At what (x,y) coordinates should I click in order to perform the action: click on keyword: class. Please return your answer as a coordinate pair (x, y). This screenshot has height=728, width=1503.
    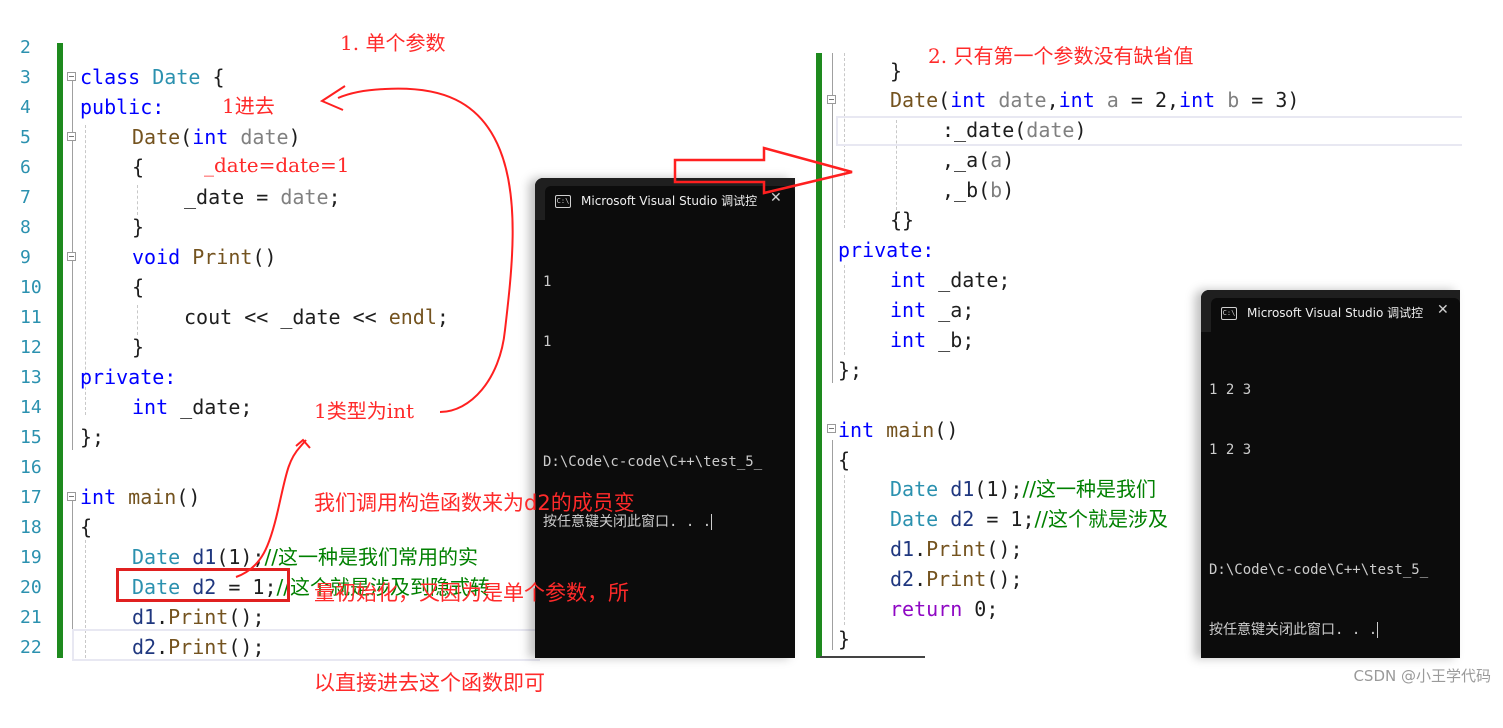
    Looking at the image, I should click on (110, 77).